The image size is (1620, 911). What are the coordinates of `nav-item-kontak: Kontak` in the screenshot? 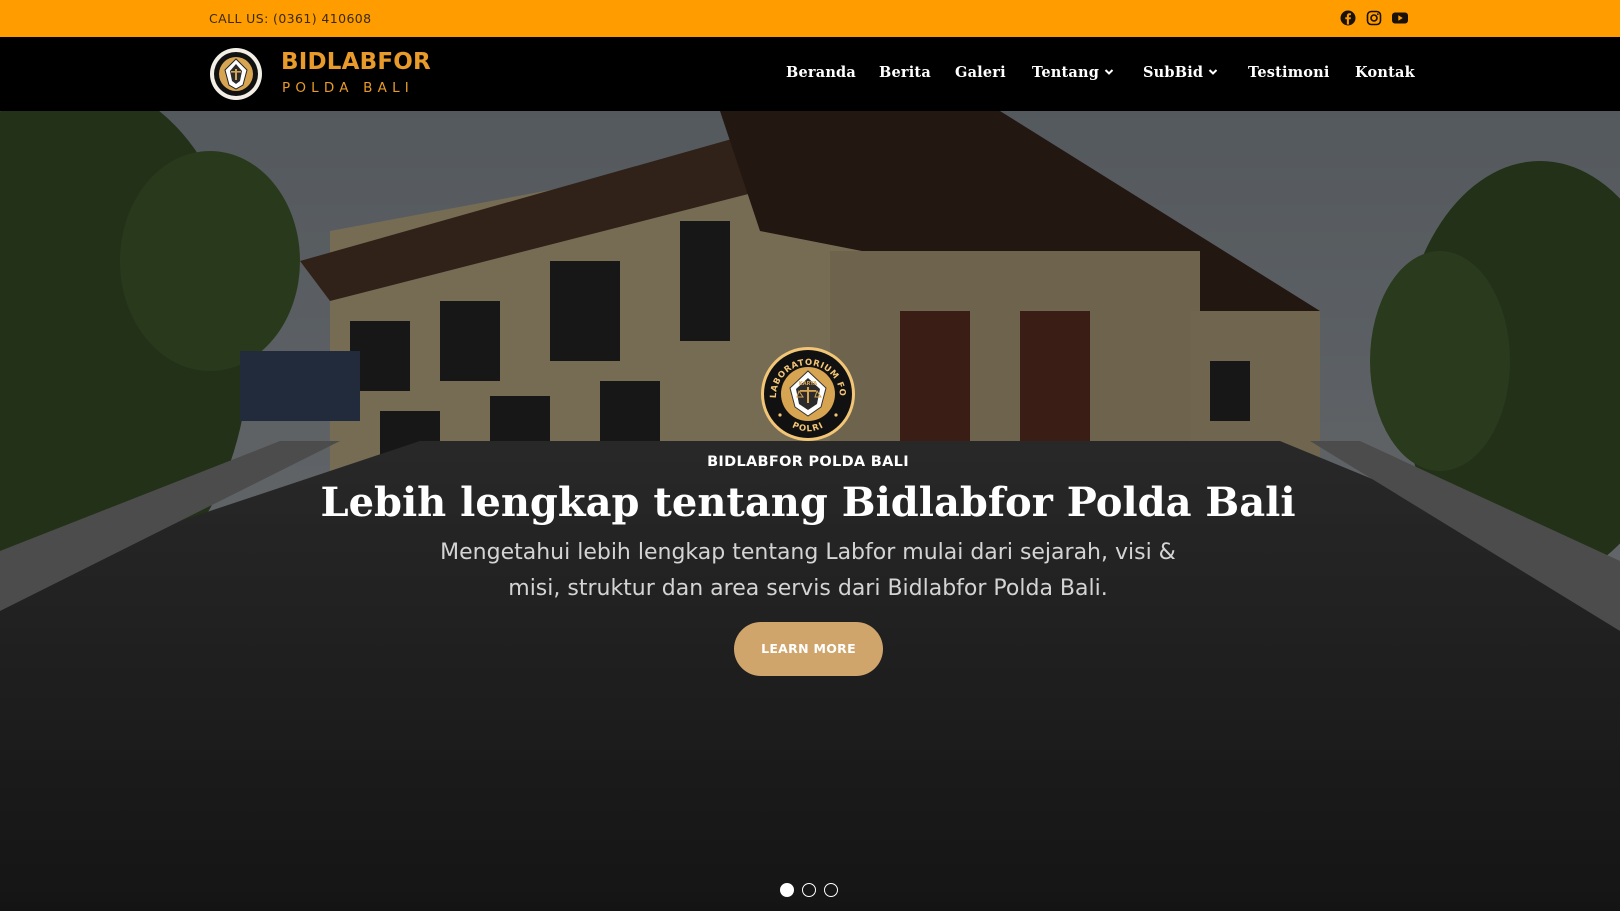 It's located at (1385, 72).